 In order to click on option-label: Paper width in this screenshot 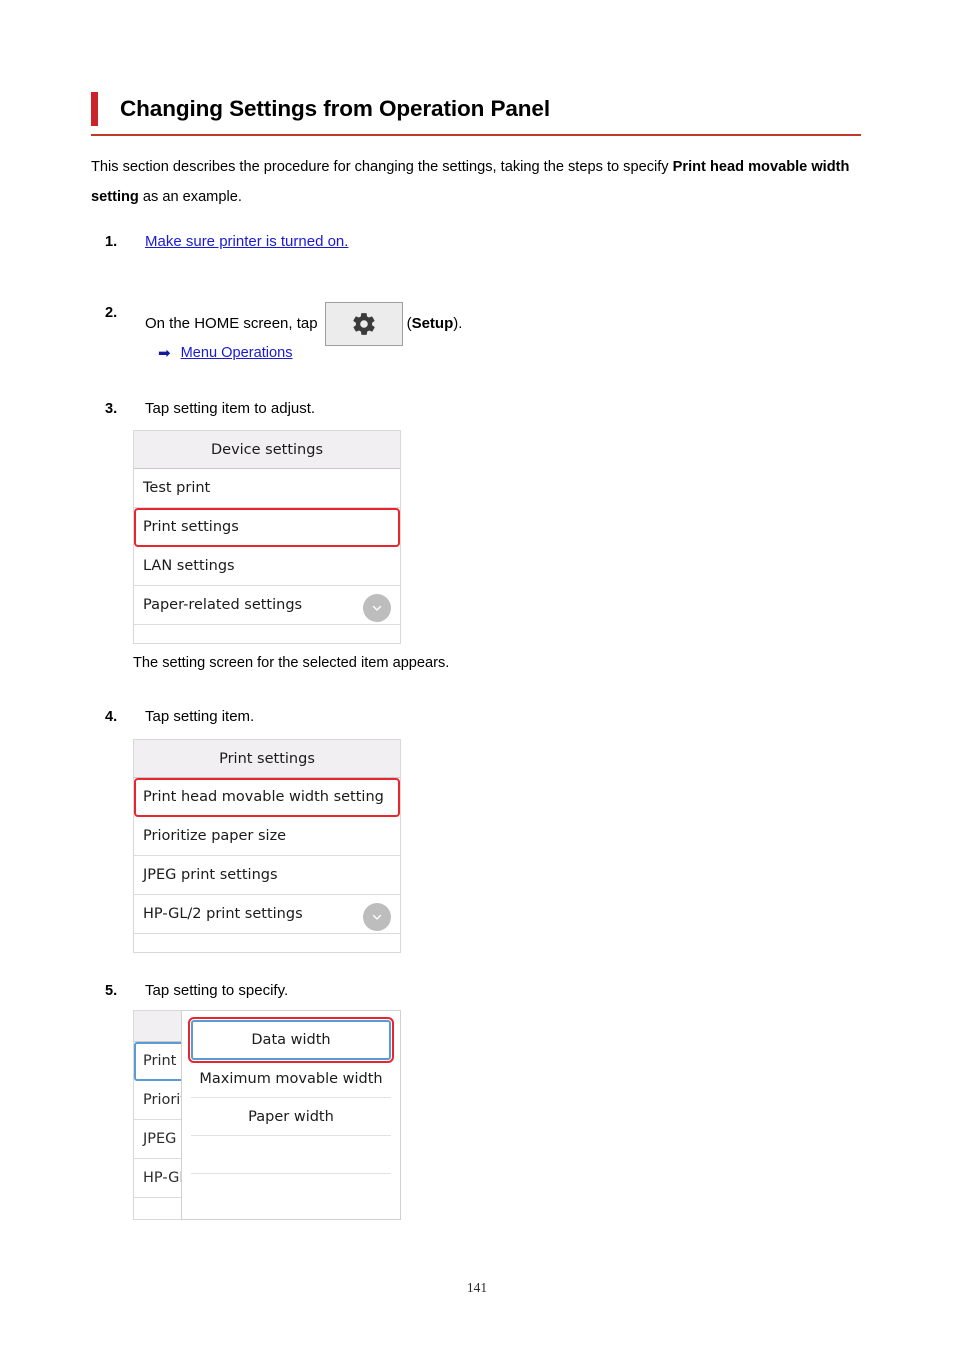, I will do `click(291, 1116)`.